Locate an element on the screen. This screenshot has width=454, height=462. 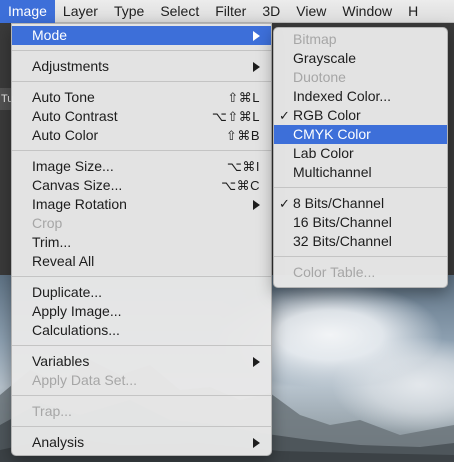
menubar-image: Image is located at coordinates (27, 11).